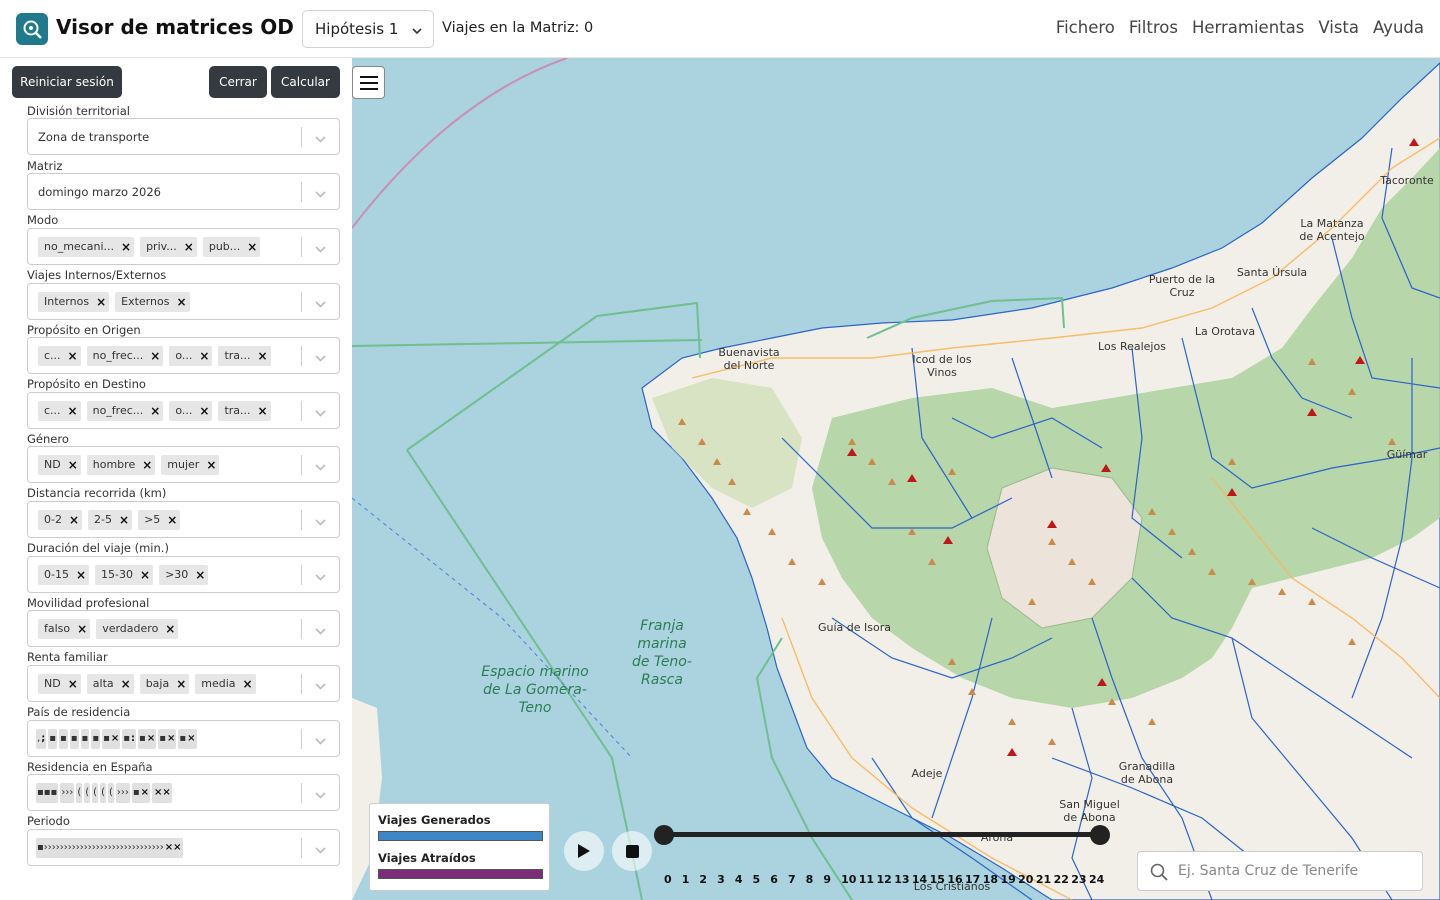  What do you see at coordinates (175, 27) in the screenshot?
I see `app-title: Visor de matrices OD` at bounding box center [175, 27].